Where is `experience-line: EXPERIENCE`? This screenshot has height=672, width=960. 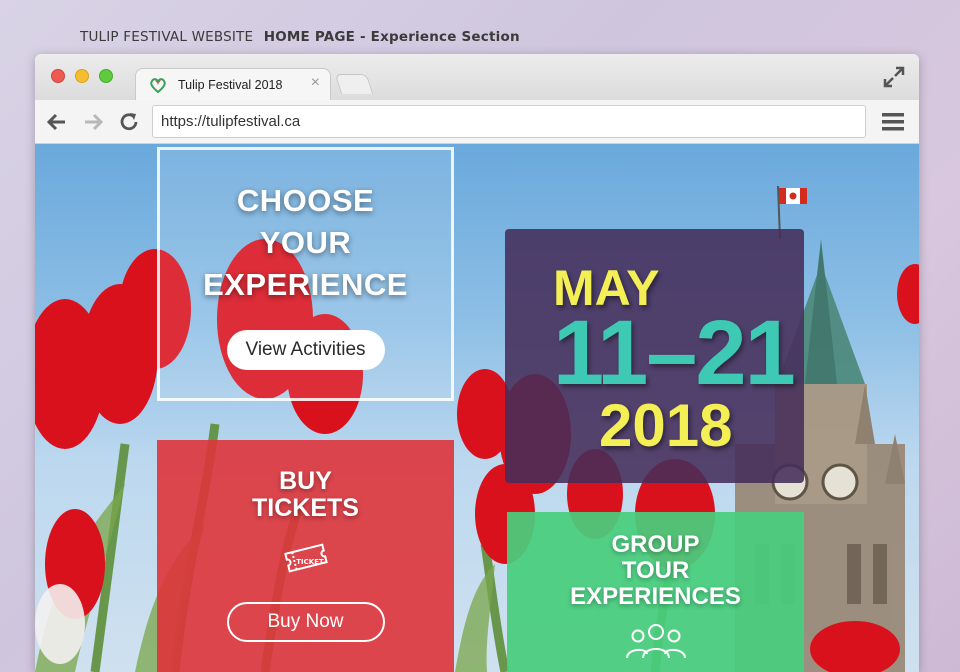 experience-line: EXPERIENCE is located at coordinates (305, 284).